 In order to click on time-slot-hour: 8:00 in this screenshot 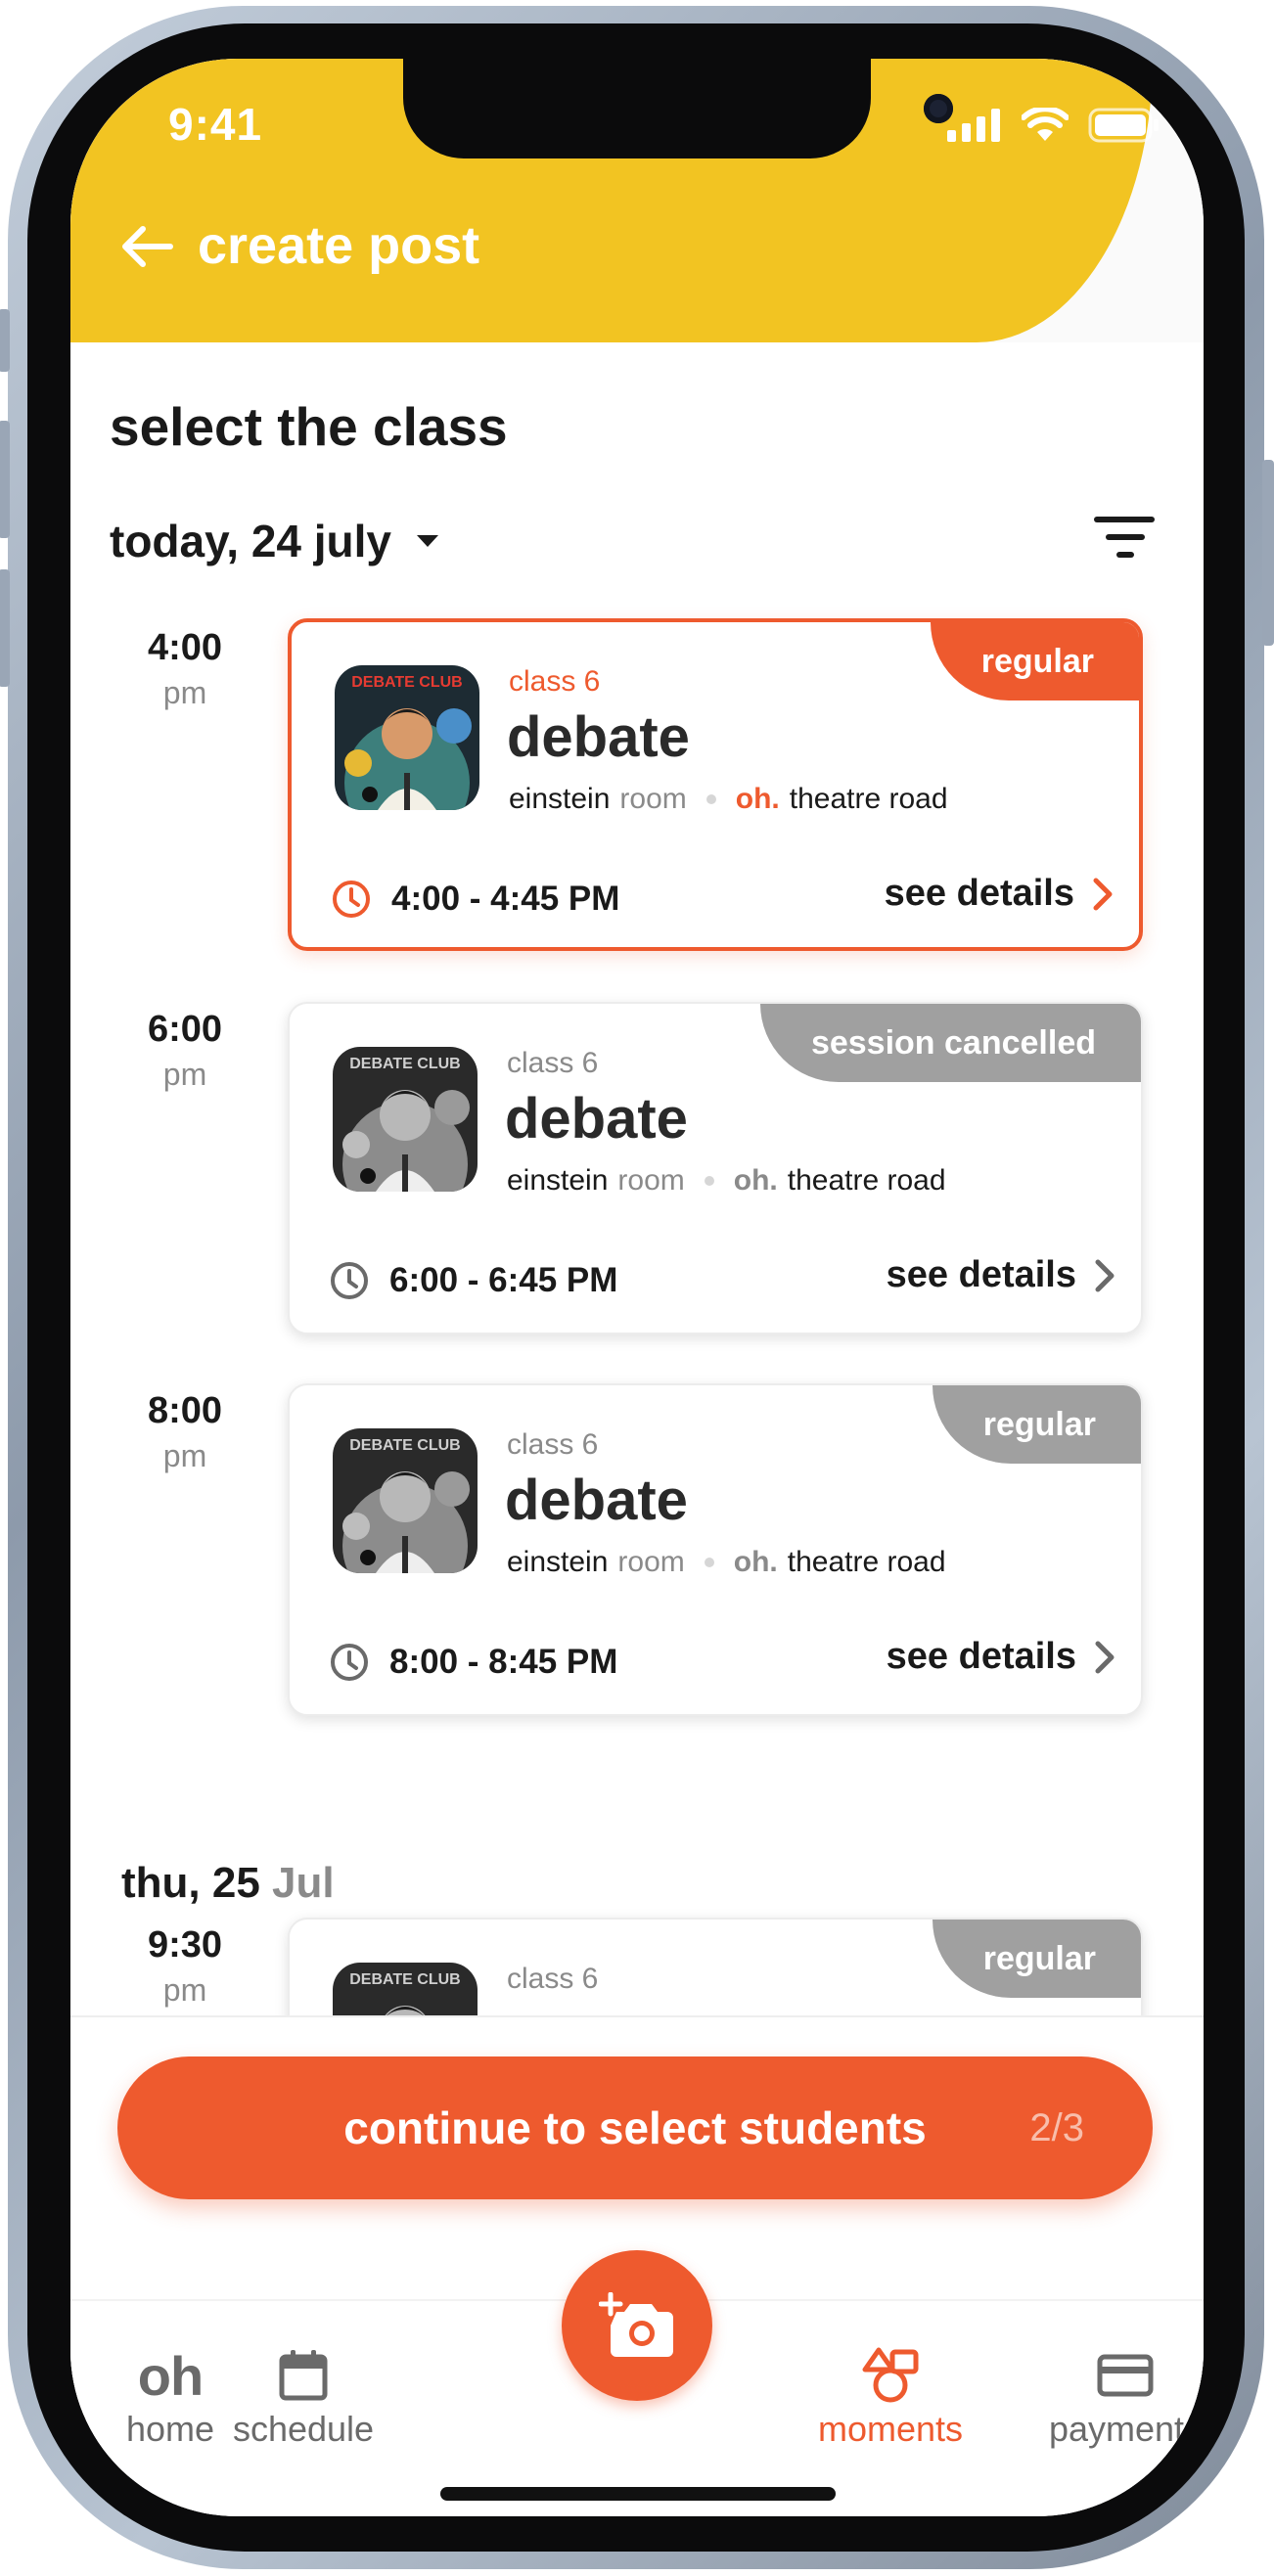, I will do `click(185, 1410)`.